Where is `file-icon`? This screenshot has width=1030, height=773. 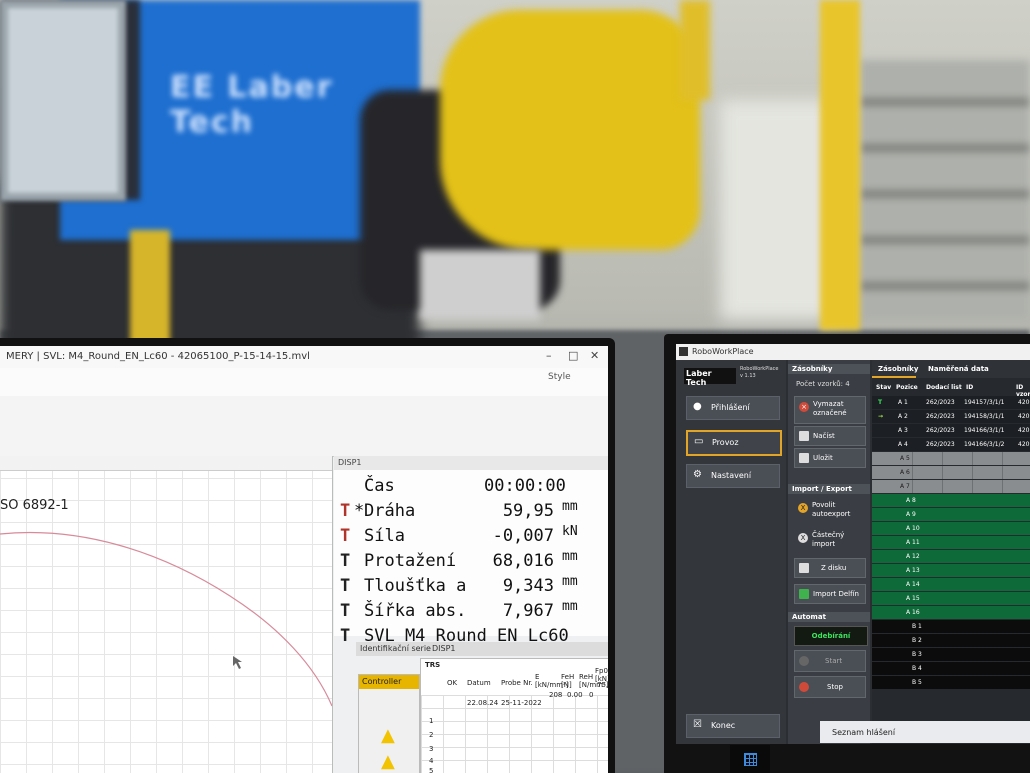
file-icon is located at coordinates (804, 436).